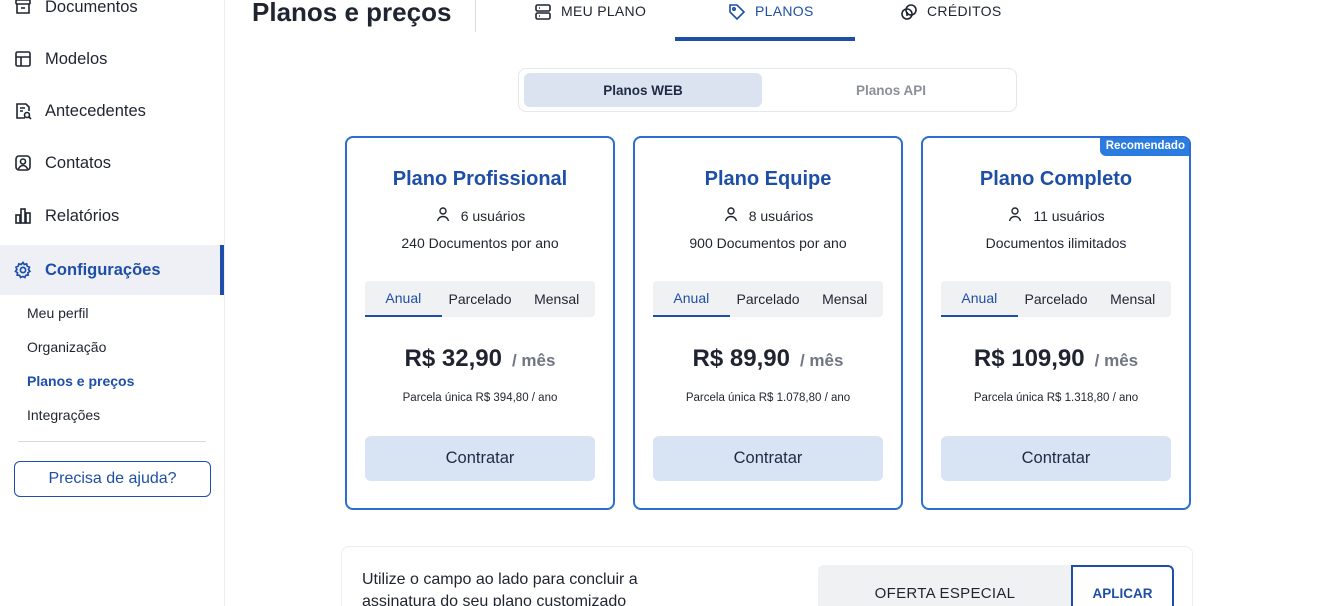 The image size is (1328, 606). I want to click on plan-users: 6 usuários, so click(480, 215).